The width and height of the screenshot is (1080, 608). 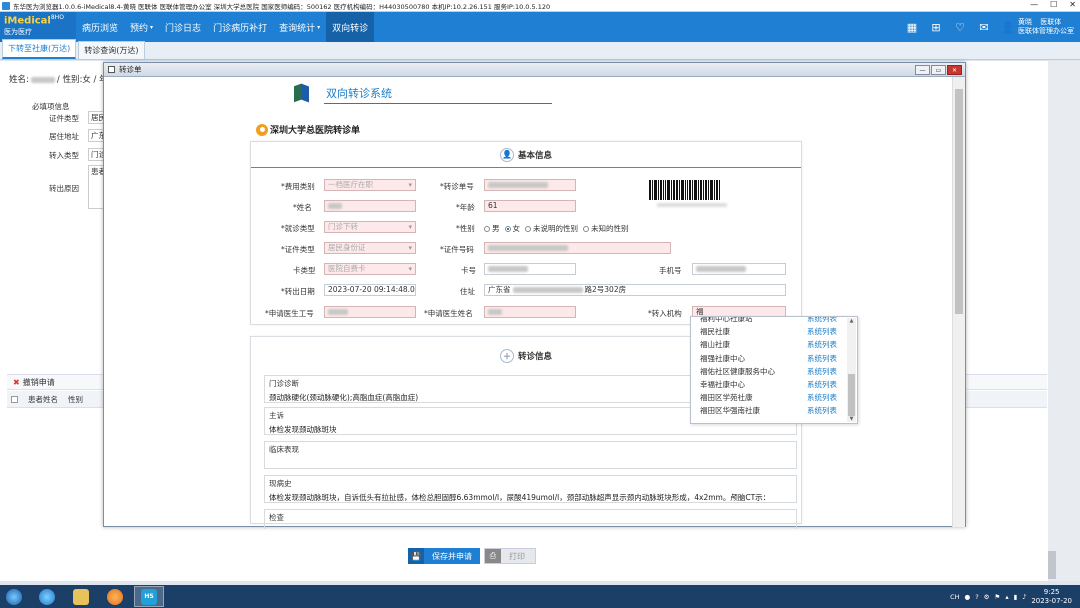 I want to click on tray-arrow-icon: ▴, so click(x=1006, y=597).